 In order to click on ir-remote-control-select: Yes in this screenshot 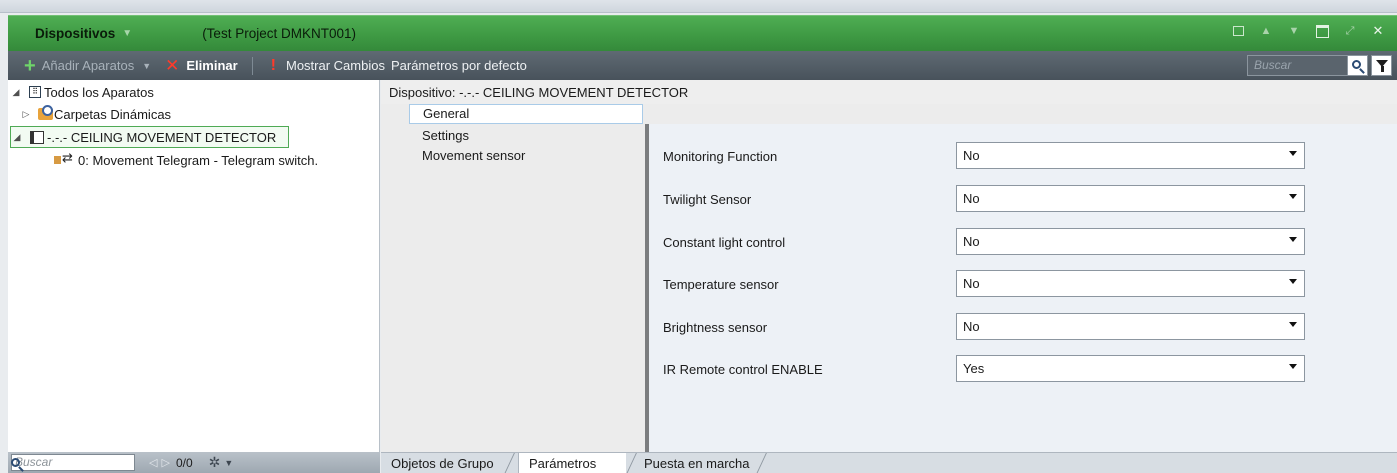, I will do `click(1130, 368)`.